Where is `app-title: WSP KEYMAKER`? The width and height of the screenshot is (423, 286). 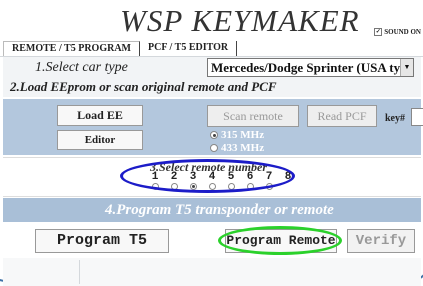
app-title: WSP KEYMAKER is located at coordinates (240, 20).